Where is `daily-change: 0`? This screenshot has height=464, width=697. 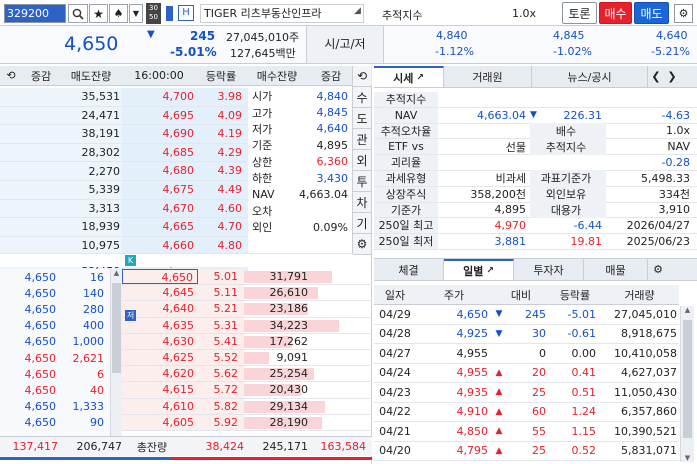
daily-change: 0 is located at coordinates (542, 353).